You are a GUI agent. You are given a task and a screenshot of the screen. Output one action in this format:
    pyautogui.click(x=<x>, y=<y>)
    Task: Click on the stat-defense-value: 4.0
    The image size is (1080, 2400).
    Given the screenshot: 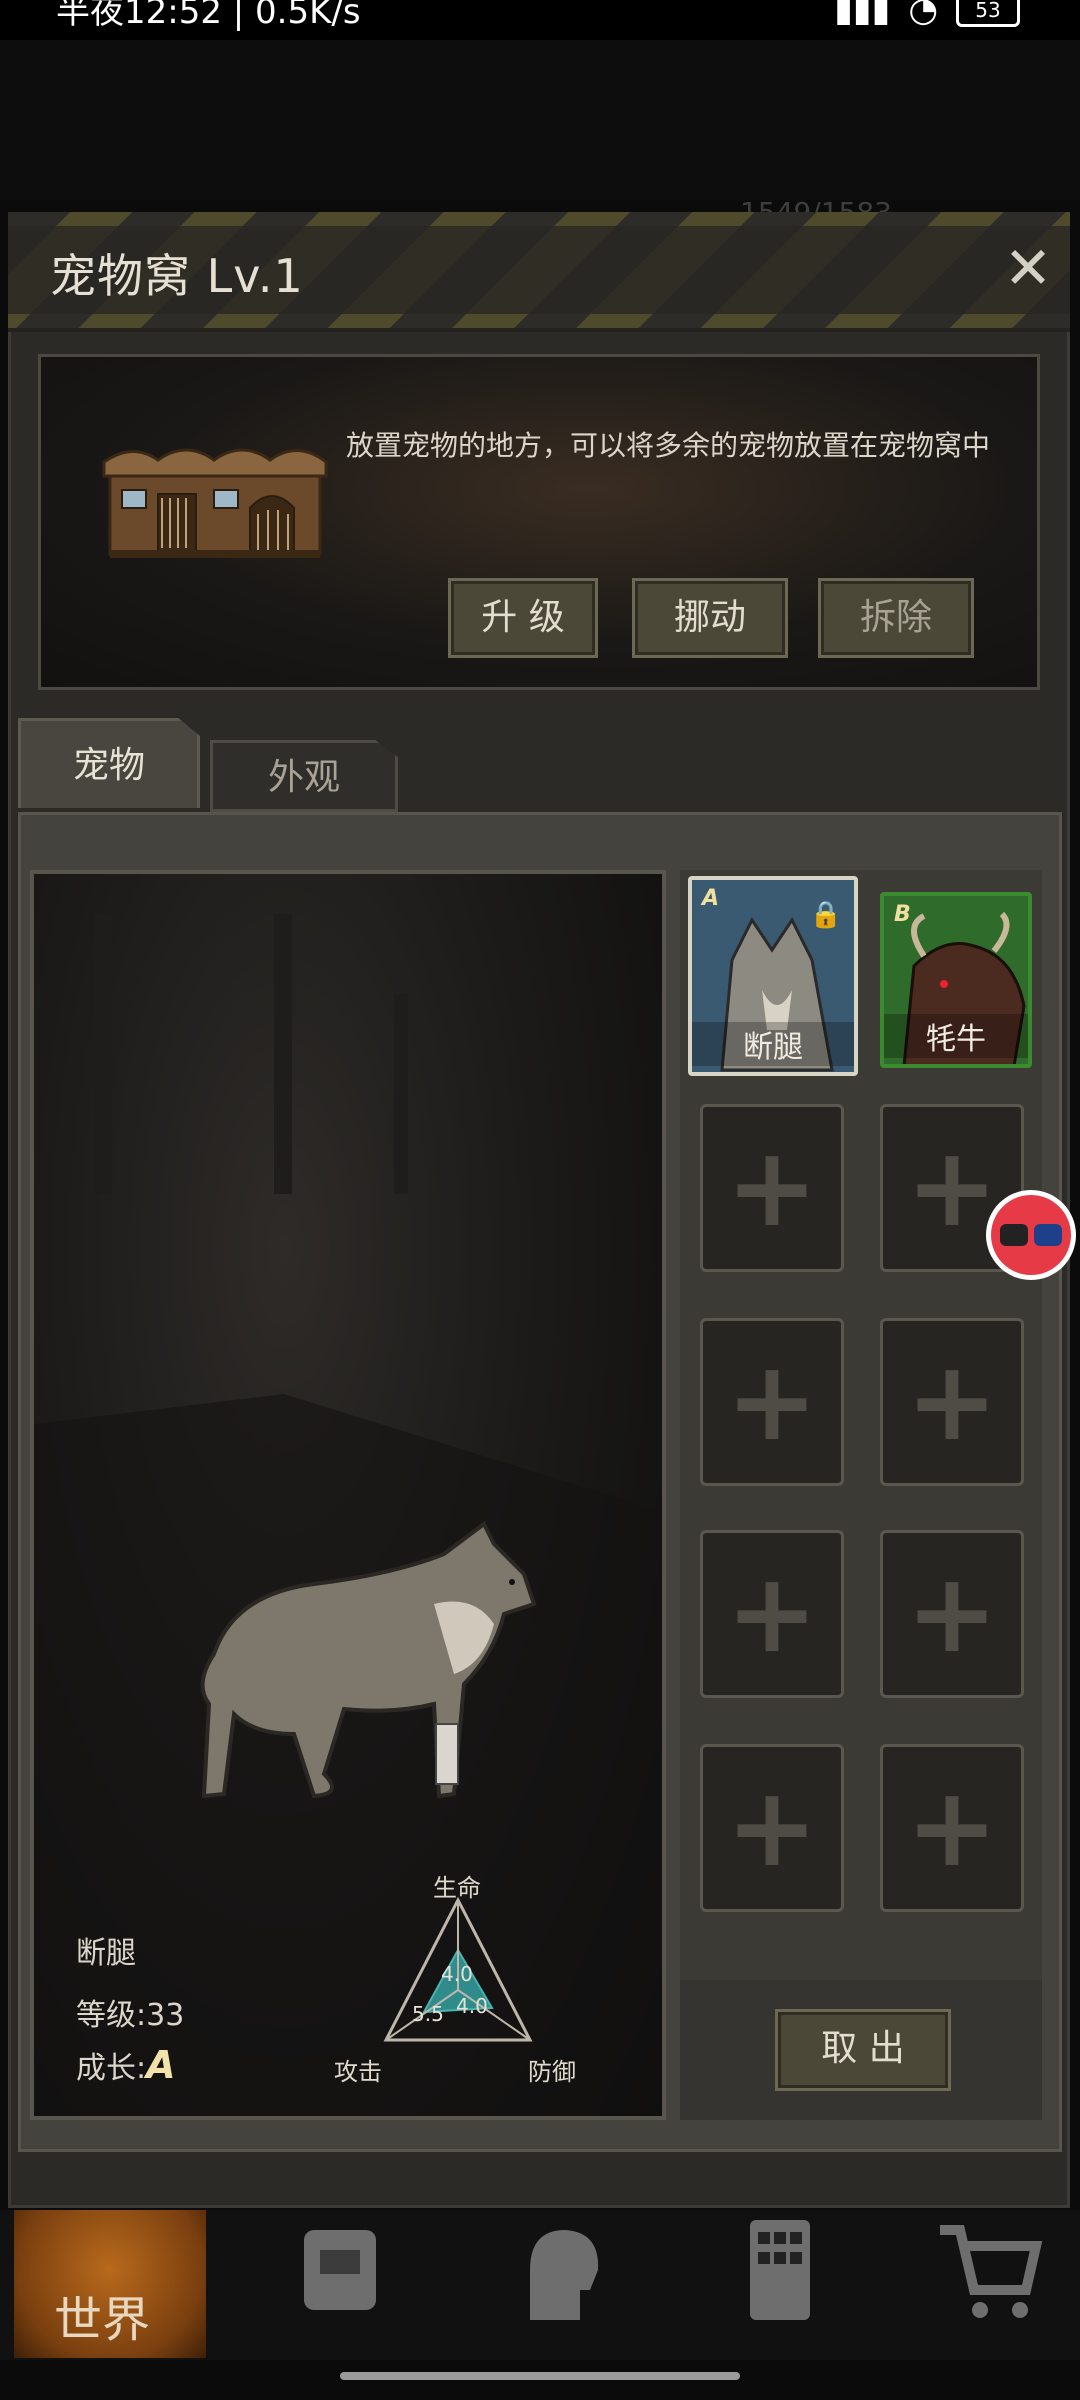 What is the action you would take?
    pyautogui.click(x=472, y=2006)
    